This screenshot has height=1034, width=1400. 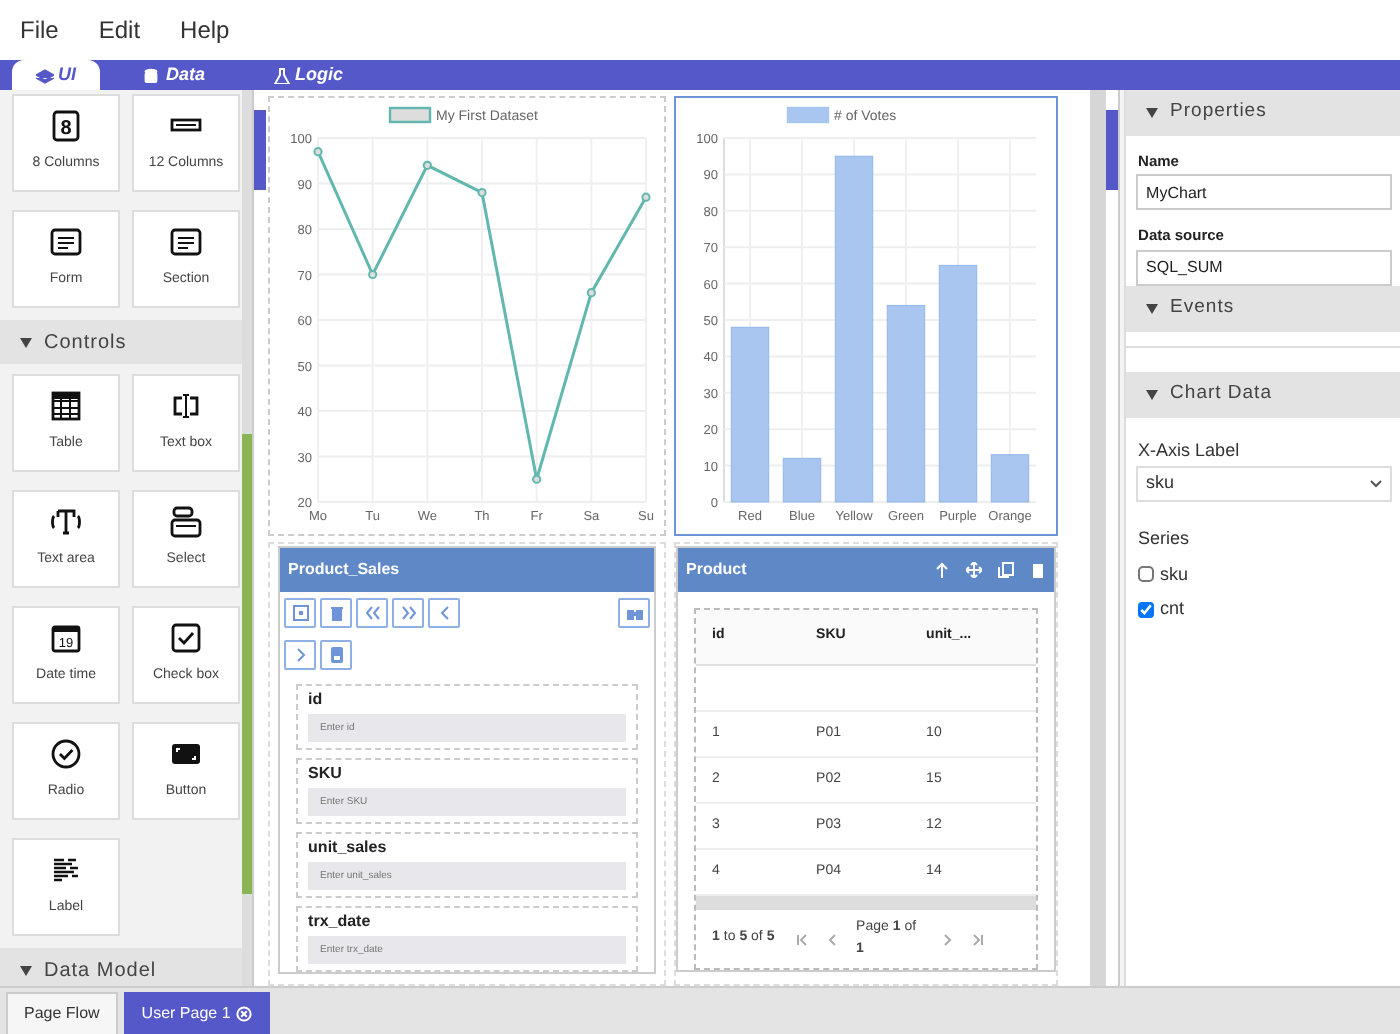 I want to click on first-page-icon, so click(x=802, y=939).